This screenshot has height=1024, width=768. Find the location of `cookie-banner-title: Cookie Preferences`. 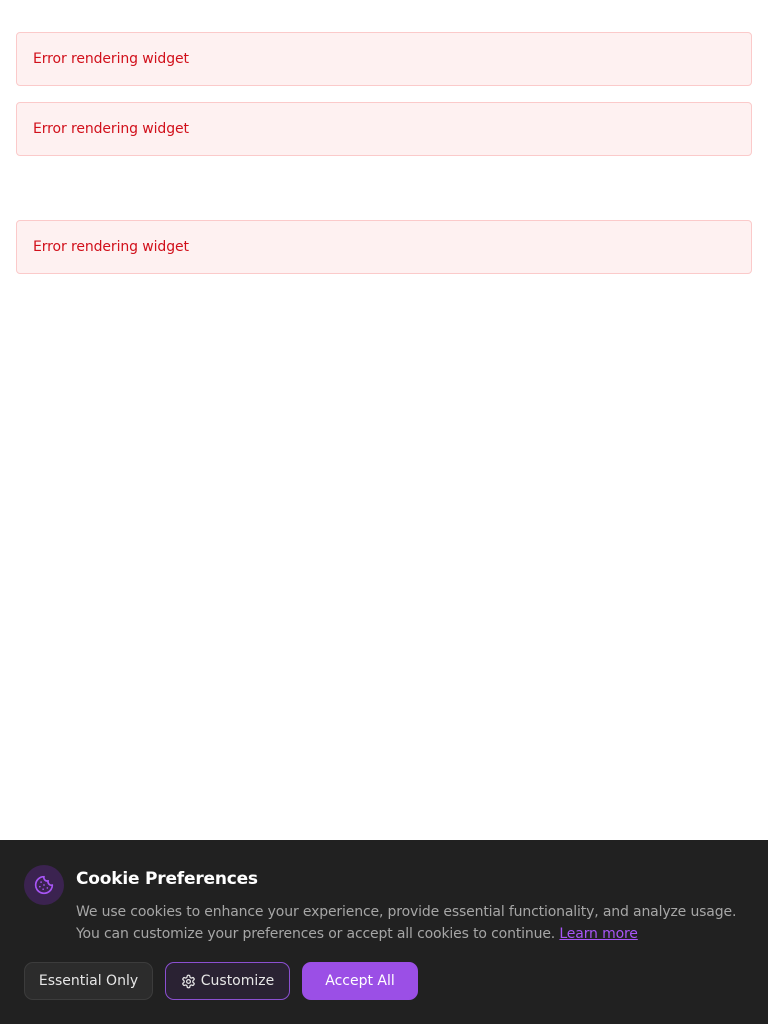

cookie-banner-title: Cookie Preferences is located at coordinates (167, 879).